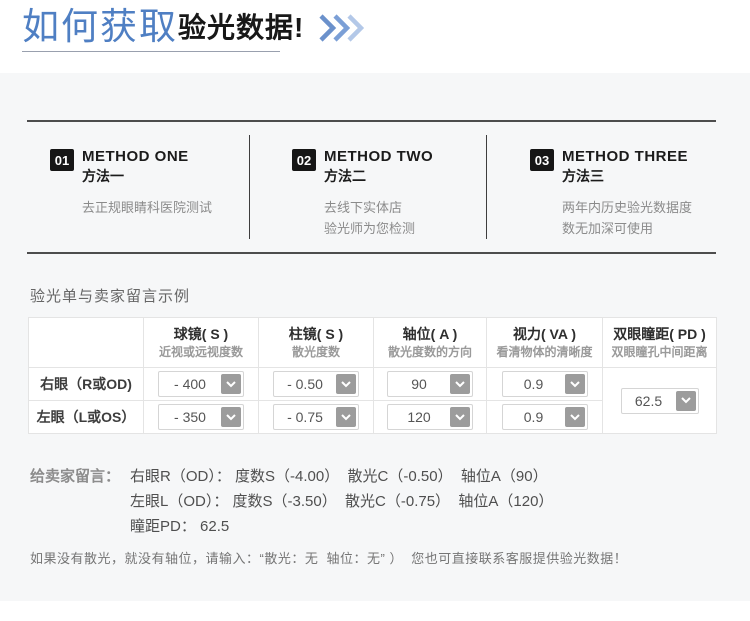 The height and width of the screenshot is (621, 750). What do you see at coordinates (372, 400) in the screenshot?
I see `right-eye-row: 右眼（R或OD) - 400 - 0.50 90 0.9 62.5` at bounding box center [372, 400].